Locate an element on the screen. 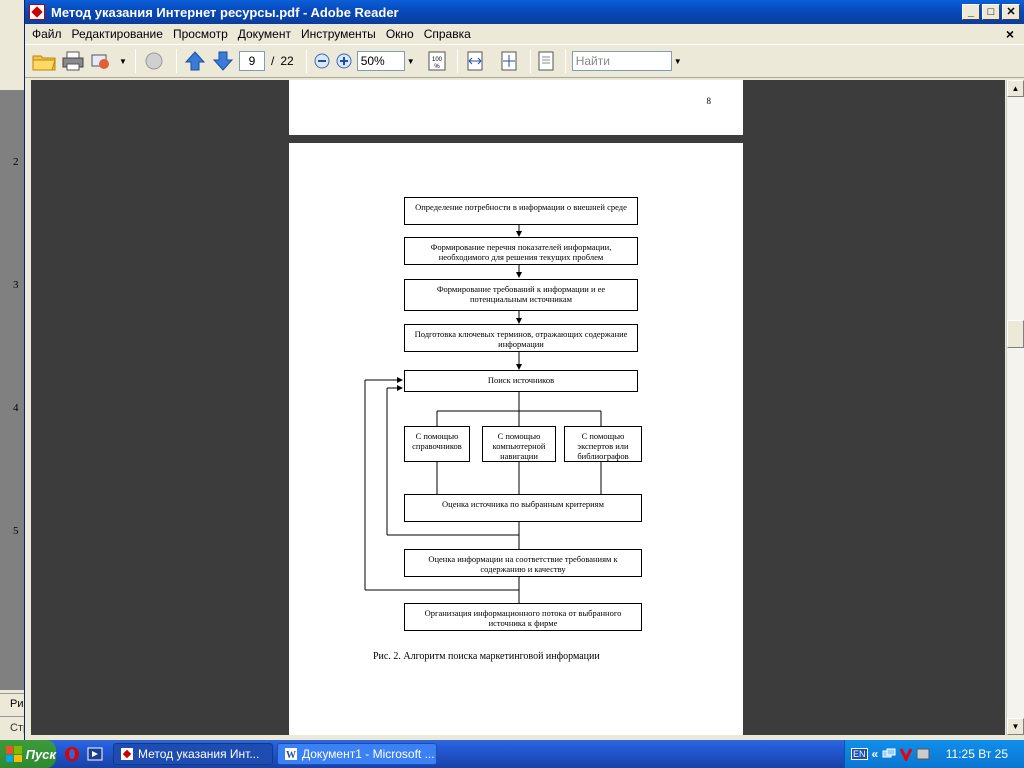 Image resolution: width=1024 pixels, height=768 pixels. tray-expand-icon: « is located at coordinates (875, 754).